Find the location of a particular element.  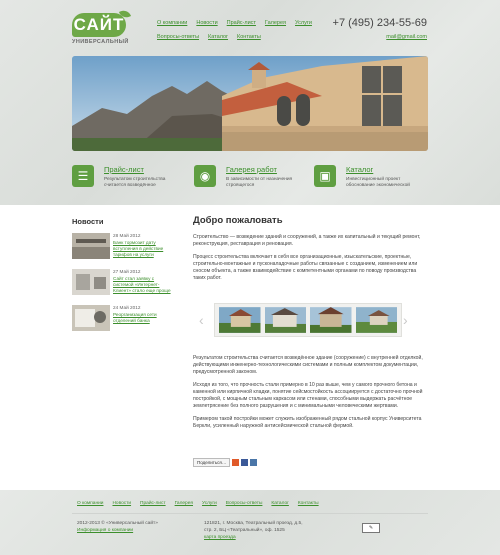

nav-link-pricelist: Прайс-лист is located at coordinates (241, 23).